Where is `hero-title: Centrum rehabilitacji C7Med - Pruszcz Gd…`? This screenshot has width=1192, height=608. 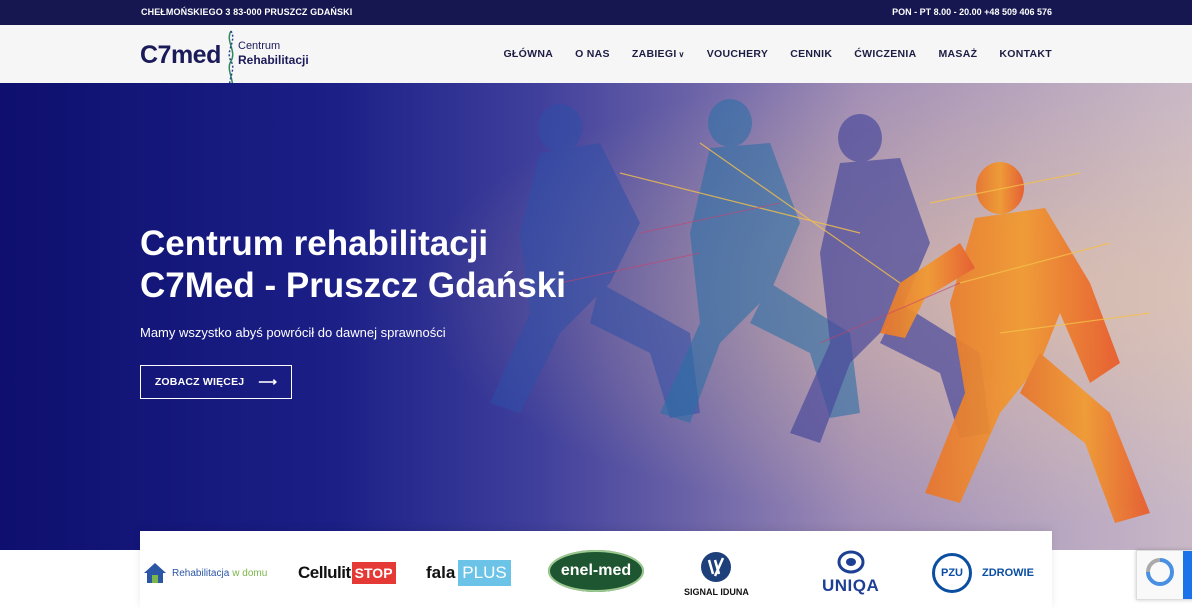 hero-title: Centrum rehabilitacji C7Med - Pruszcz Gd… is located at coordinates (400, 265).